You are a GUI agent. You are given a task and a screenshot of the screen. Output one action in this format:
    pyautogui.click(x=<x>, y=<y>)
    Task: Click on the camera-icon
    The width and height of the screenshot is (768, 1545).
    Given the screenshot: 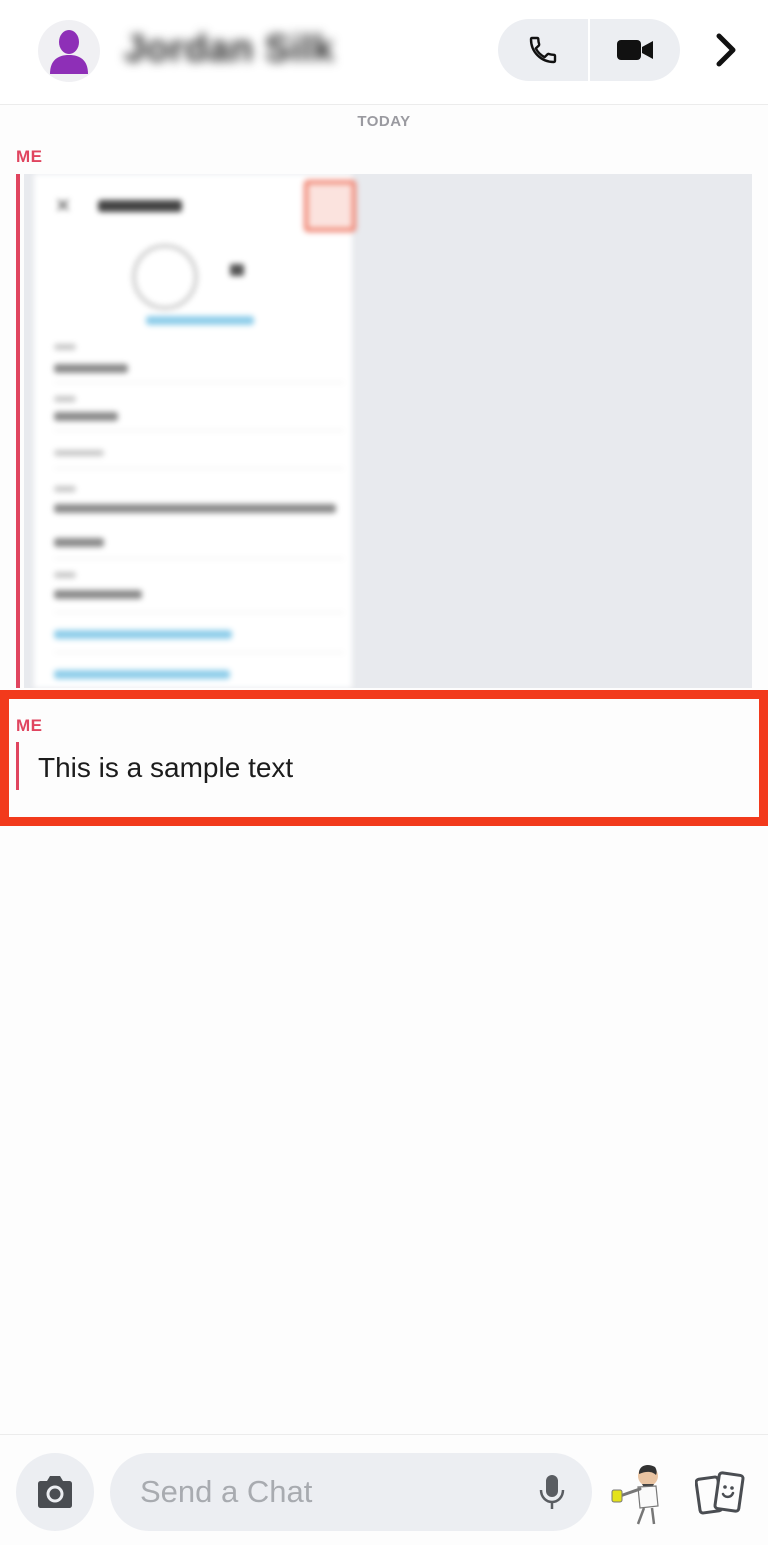 What is the action you would take?
    pyautogui.click(x=55, y=1492)
    